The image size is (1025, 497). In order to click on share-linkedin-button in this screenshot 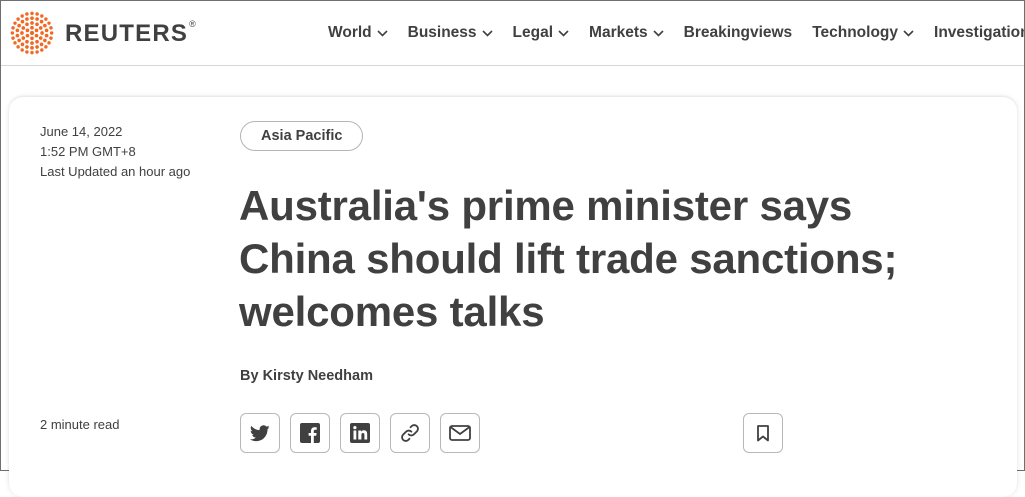, I will do `click(360, 433)`.